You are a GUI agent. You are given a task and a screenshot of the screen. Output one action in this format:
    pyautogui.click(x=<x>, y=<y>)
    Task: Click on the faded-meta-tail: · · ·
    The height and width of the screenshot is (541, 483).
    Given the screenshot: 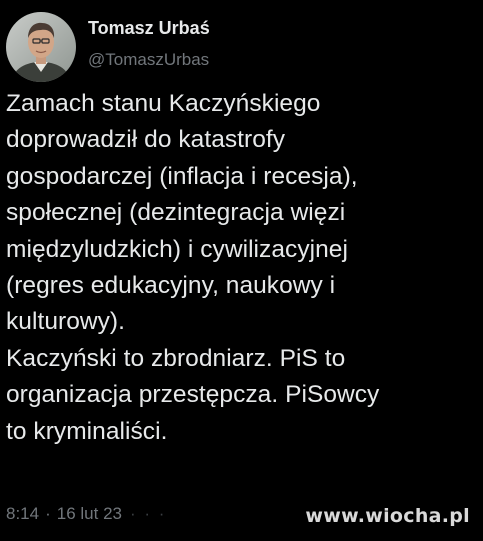 What is the action you would take?
    pyautogui.click(x=148, y=513)
    